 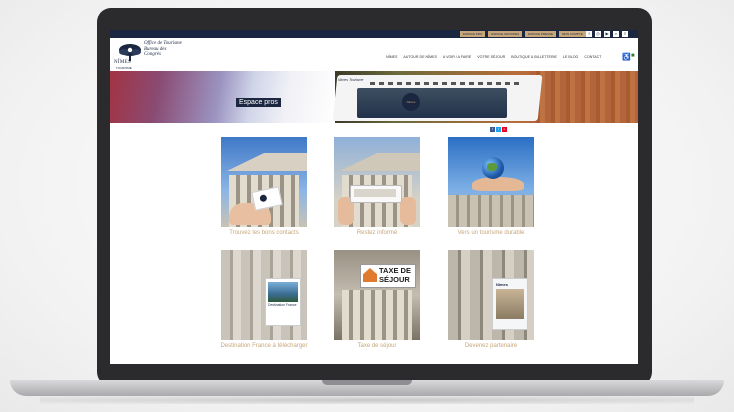 What do you see at coordinates (367, 382) in the screenshot?
I see `laptop-notch` at bounding box center [367, 382].